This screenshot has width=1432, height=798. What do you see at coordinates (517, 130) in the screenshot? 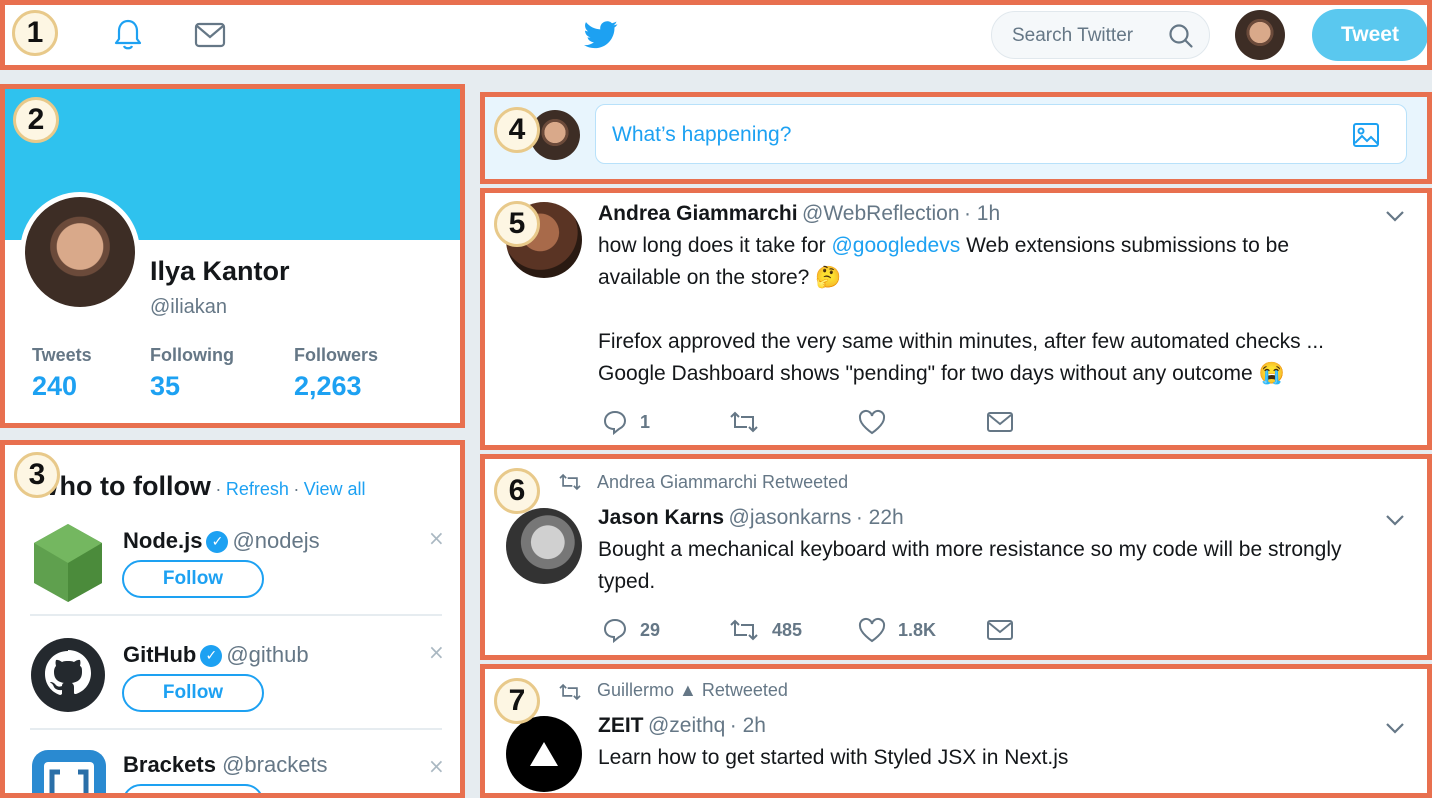
I see `annotation-number-4: 4` at bounding box center [517, 130].